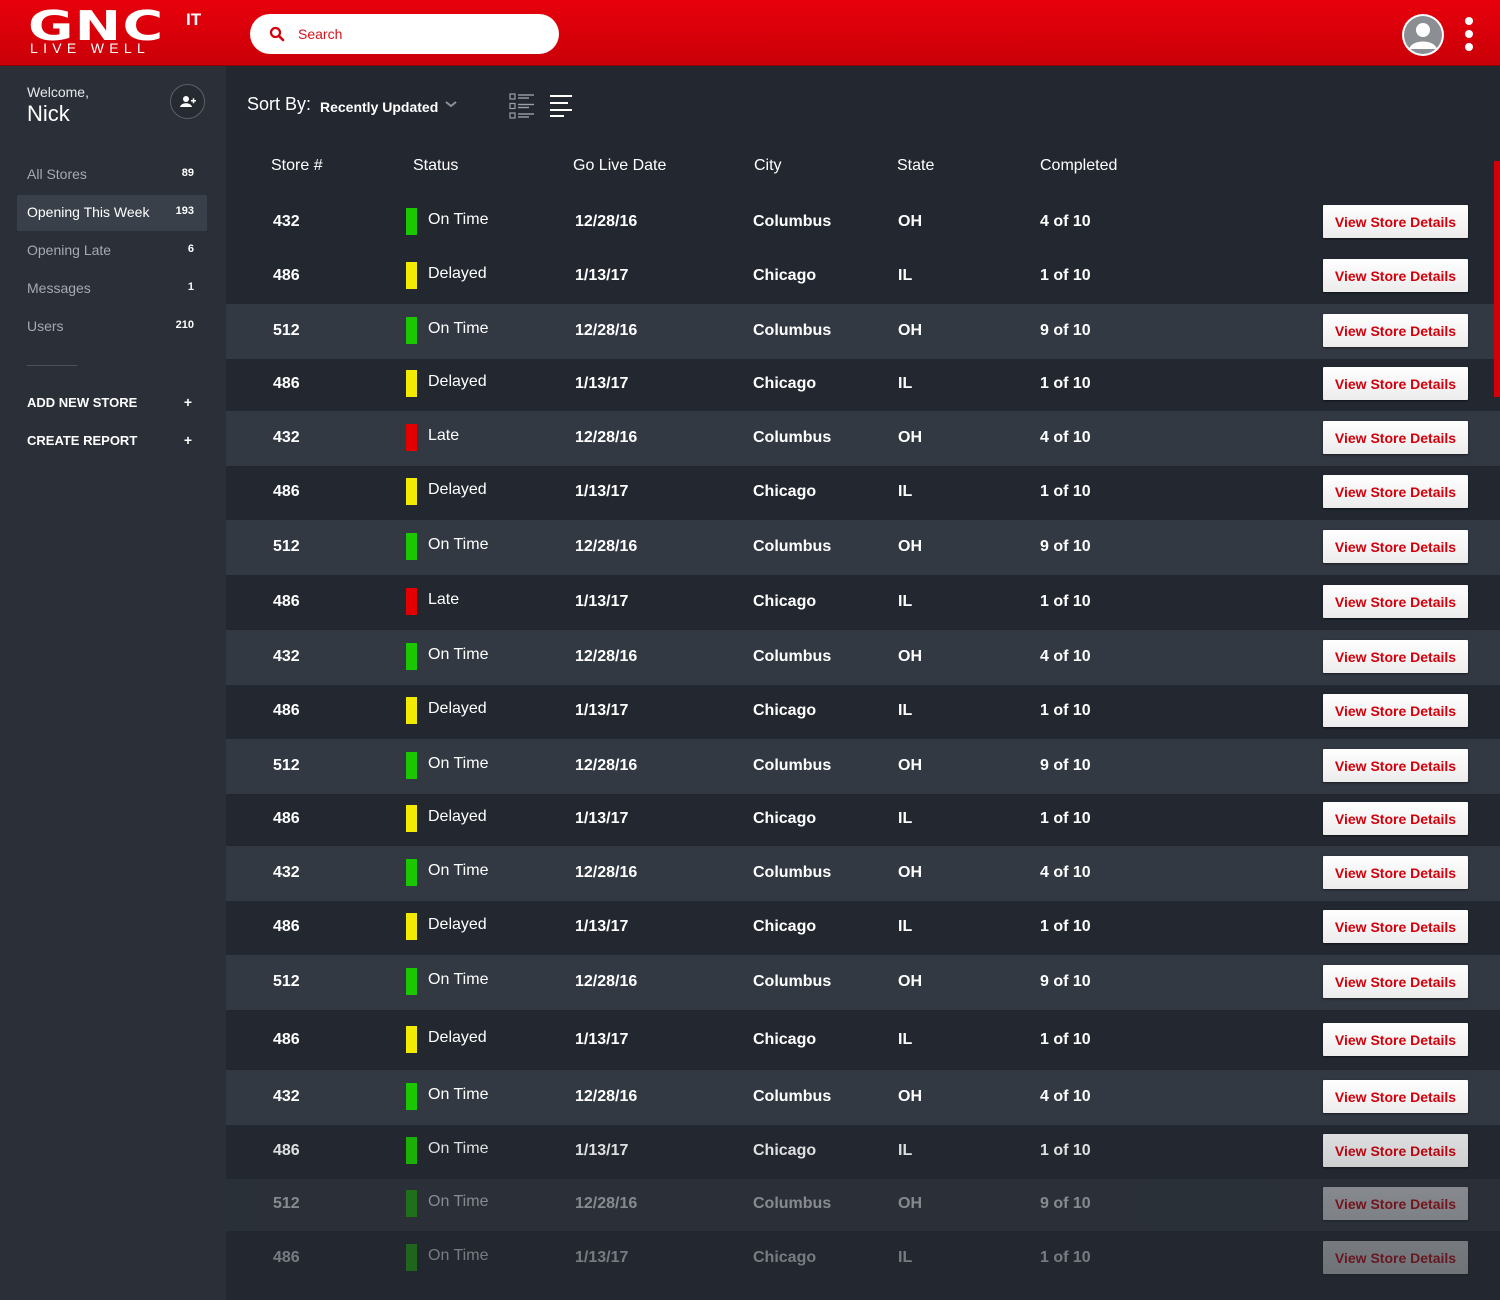 This screenshot has height=1300, width=1500. I want to click on cell-go-live-date: 1/13/17, so click(602, 275).